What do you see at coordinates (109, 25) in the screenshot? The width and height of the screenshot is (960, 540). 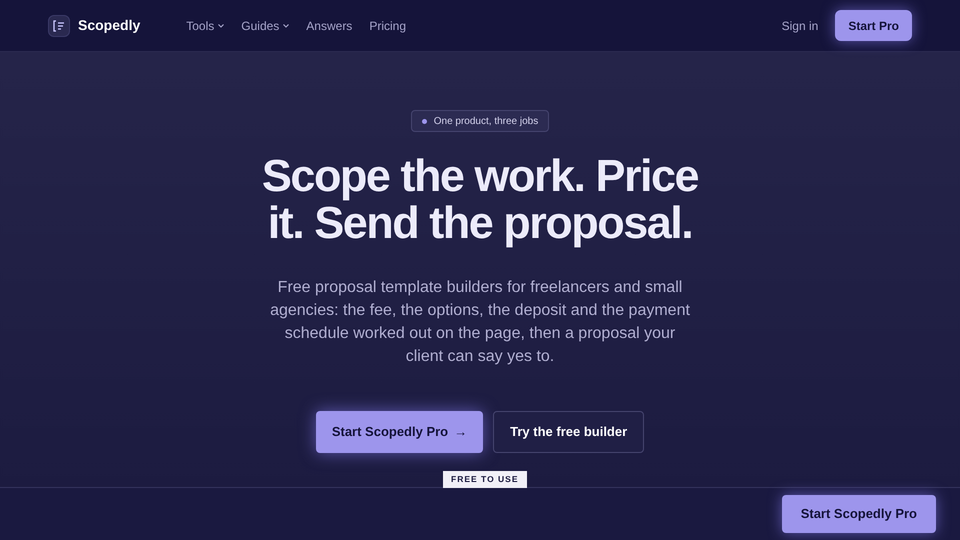 I see `brand-name: Scopedly` at bounding box center [109, 25].